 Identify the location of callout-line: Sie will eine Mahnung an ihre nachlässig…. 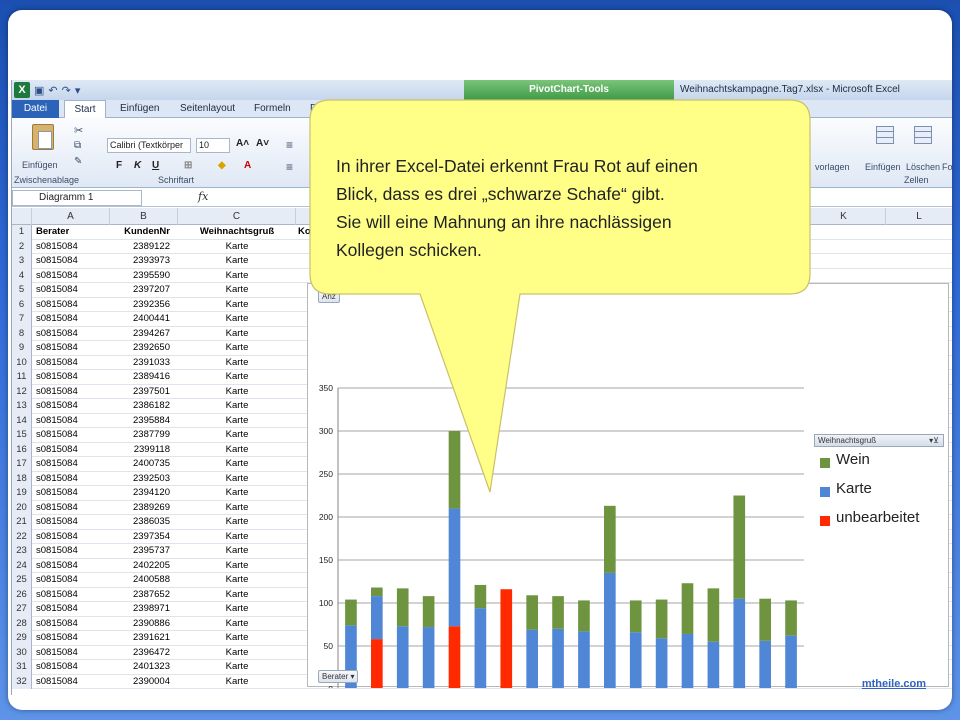
(504, 222).